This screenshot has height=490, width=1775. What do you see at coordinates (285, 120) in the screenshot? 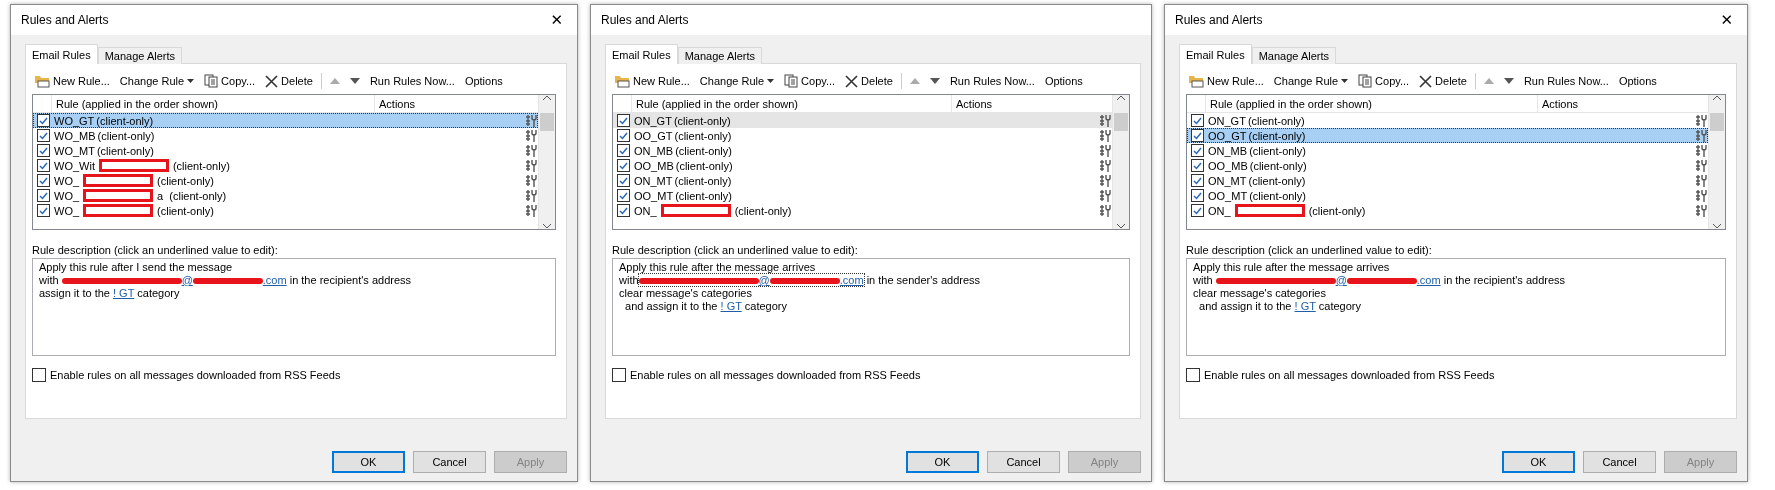
I see `rule-row: WO_GT (client-only)` at bounding box center [285, 120].